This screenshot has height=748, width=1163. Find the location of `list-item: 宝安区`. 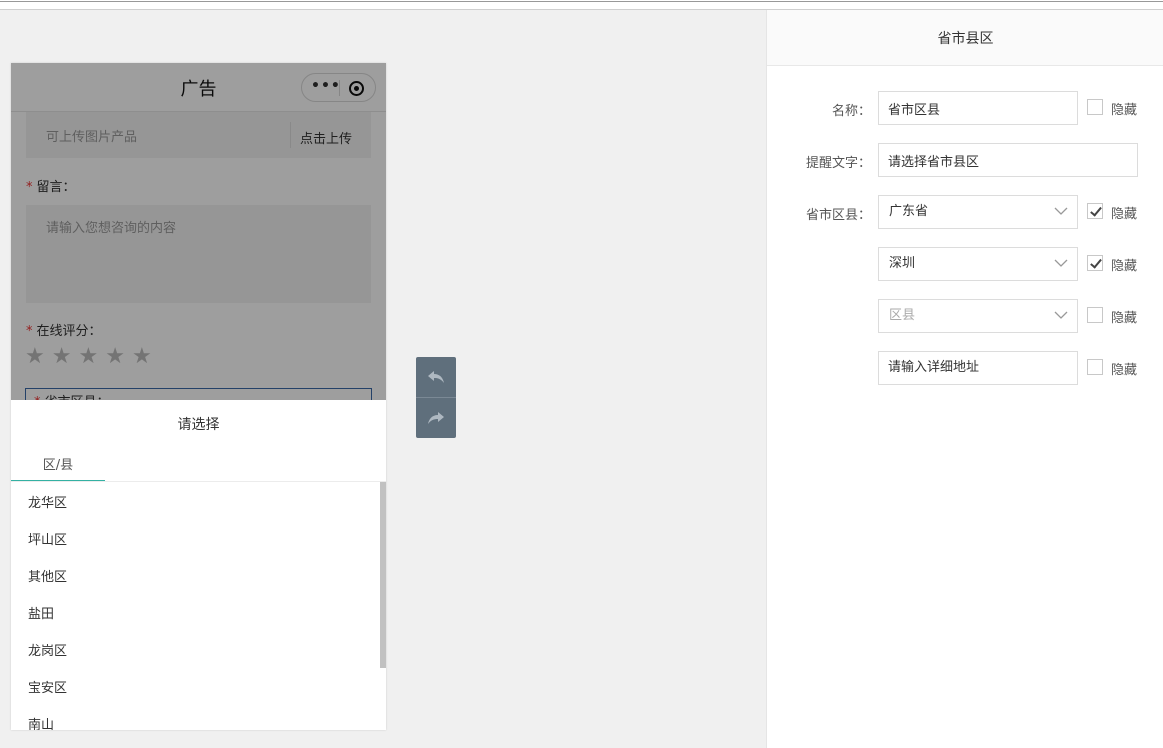

list-item: 宝安区 is located at coordinates (47, 686).